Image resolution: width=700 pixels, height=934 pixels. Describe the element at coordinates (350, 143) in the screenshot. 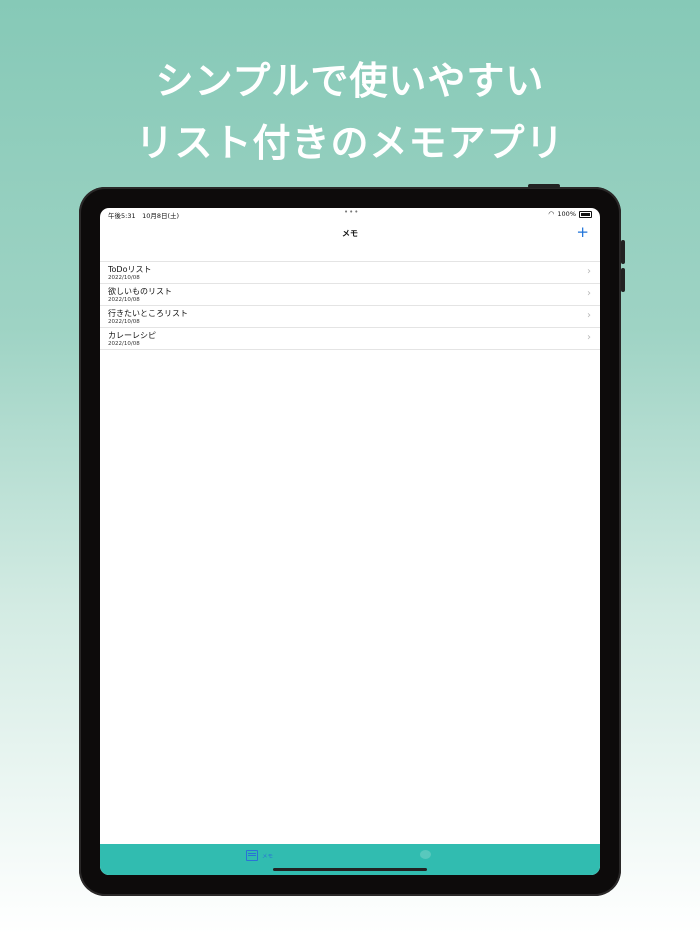

I see `headline-line-2: リスト付きのメモアプリ` at that location.